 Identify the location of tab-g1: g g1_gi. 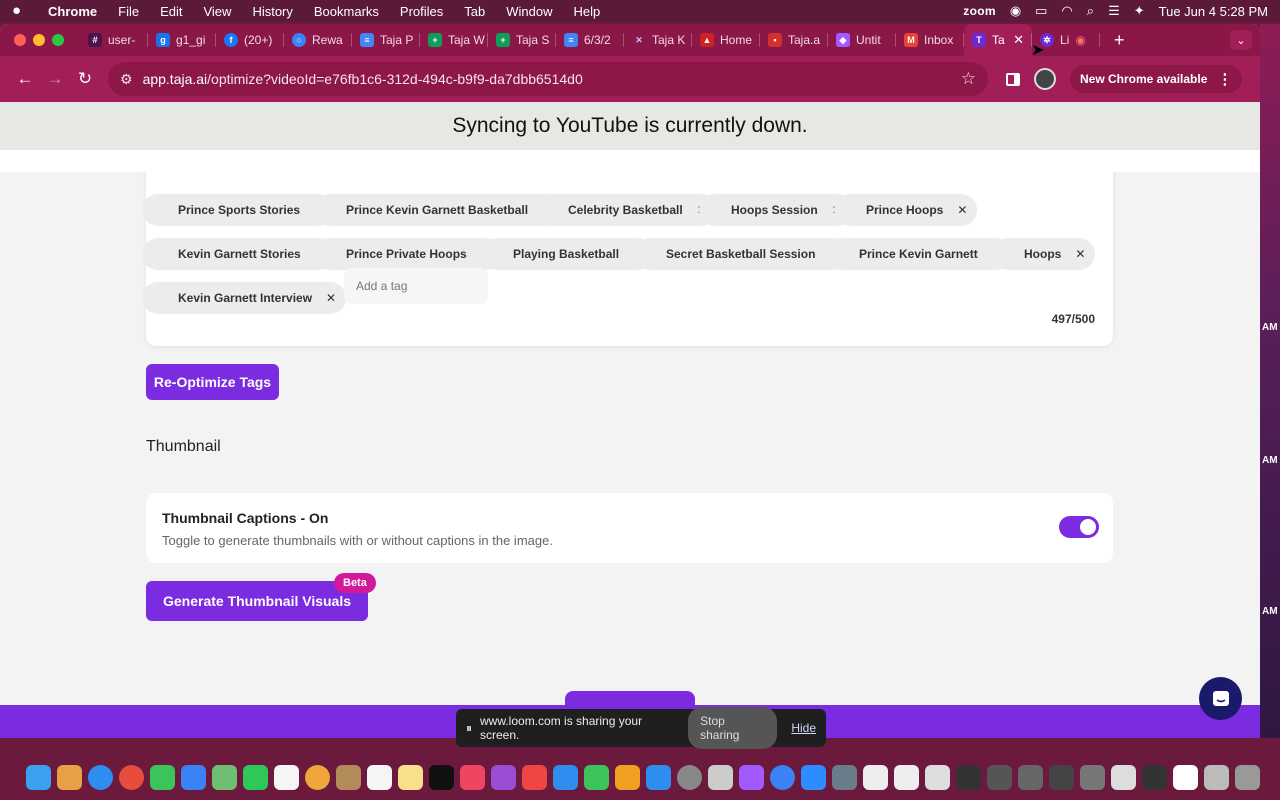
(182, 40).